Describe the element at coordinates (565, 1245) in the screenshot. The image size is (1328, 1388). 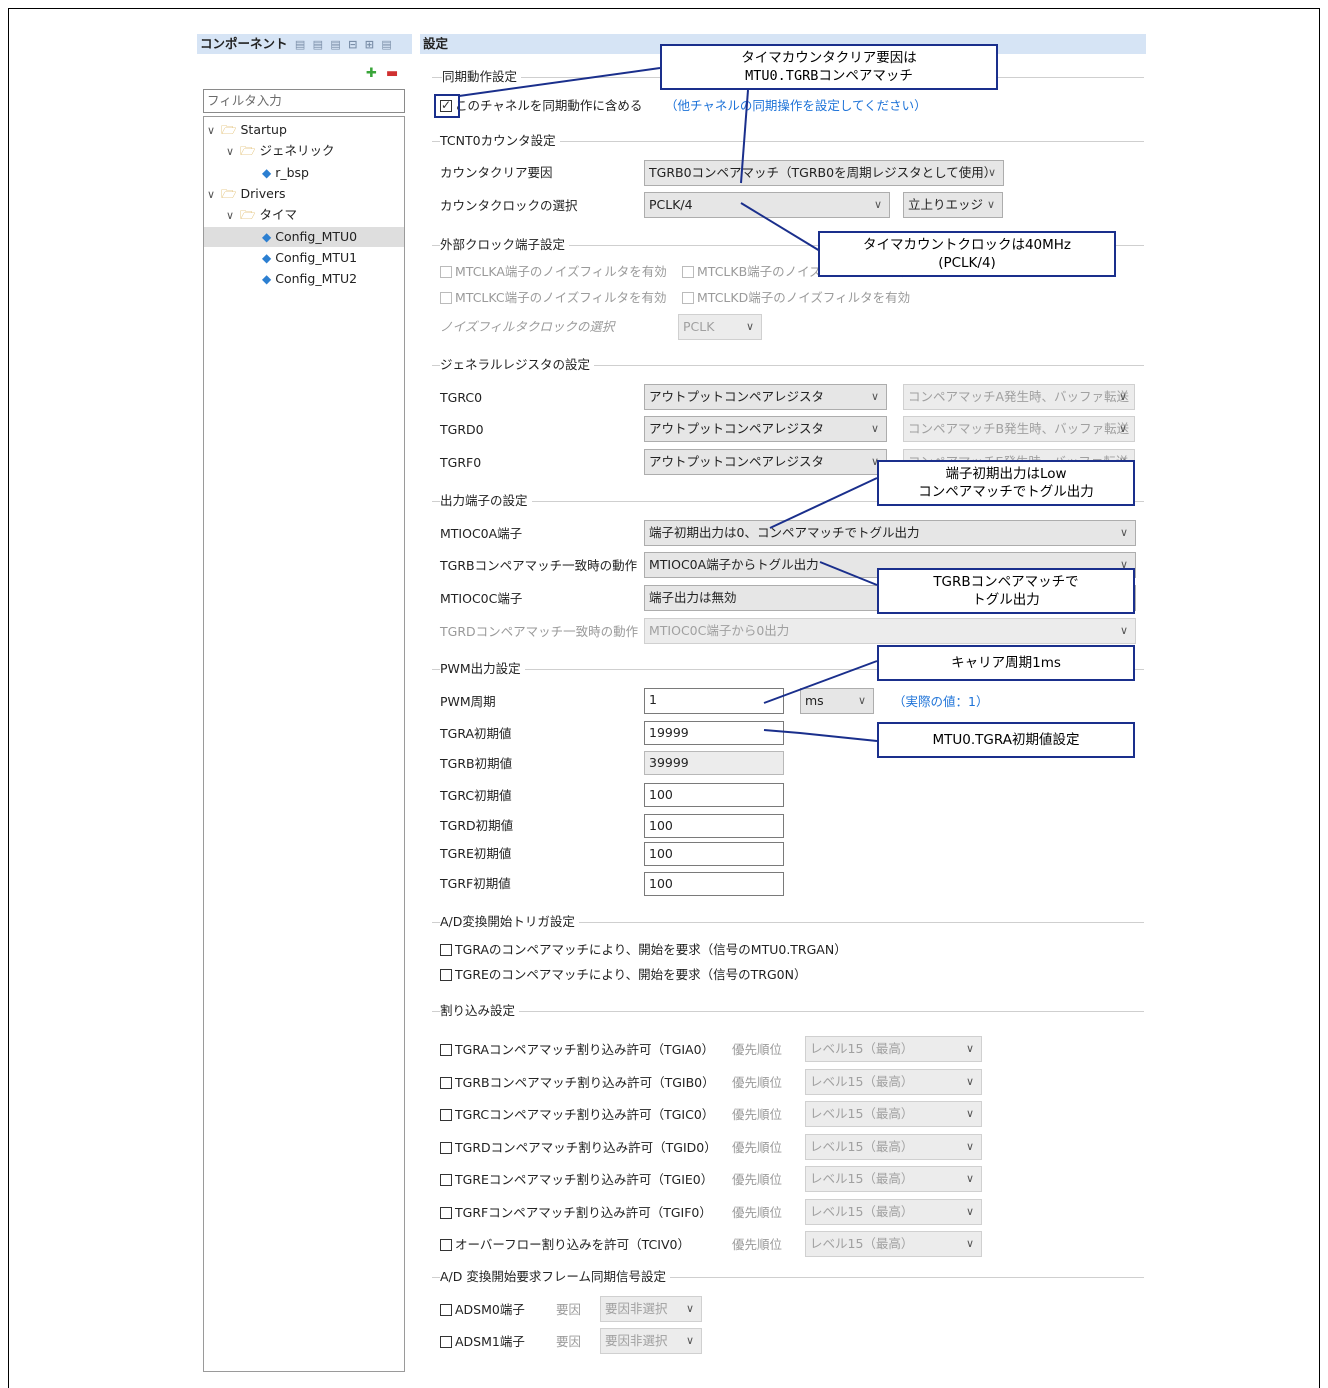
I see `interrupt-checkbox: オーバーフロー割り込みを許可（TCIV0）` at that location.